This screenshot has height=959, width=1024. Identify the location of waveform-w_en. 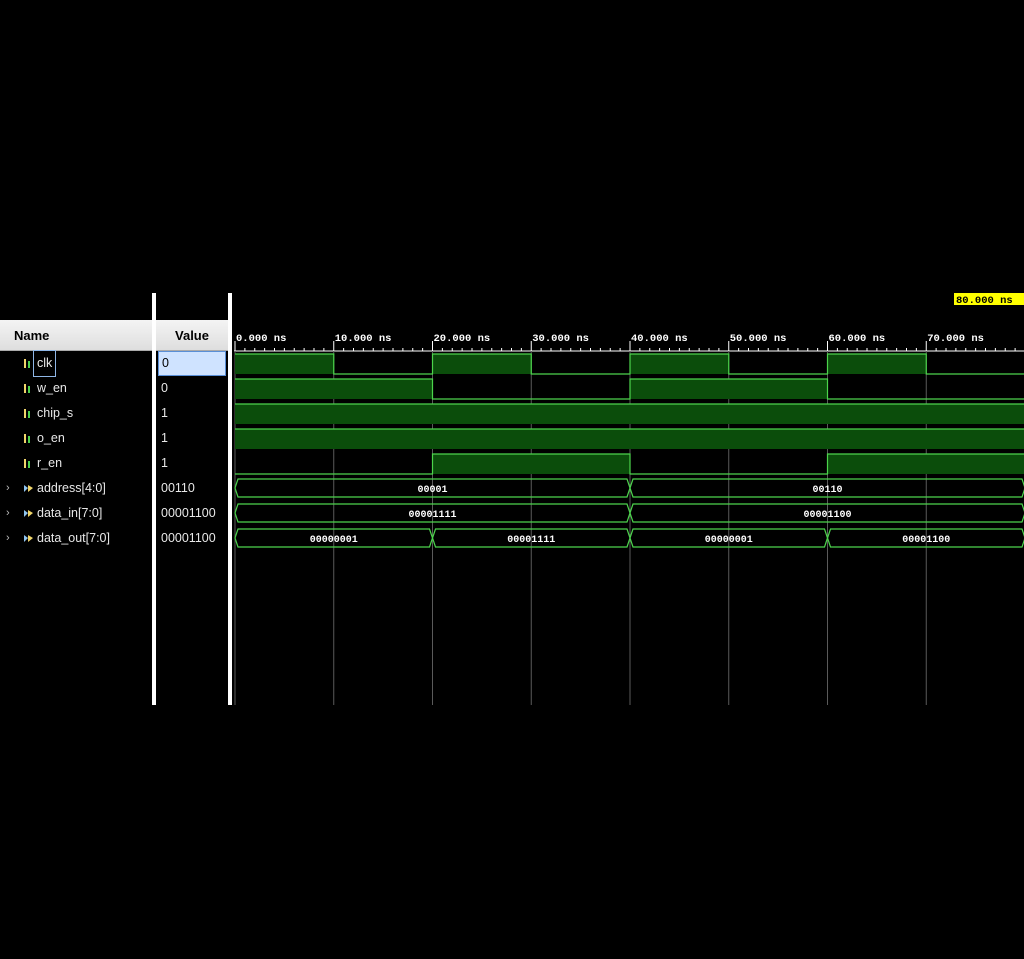
(629, 389).